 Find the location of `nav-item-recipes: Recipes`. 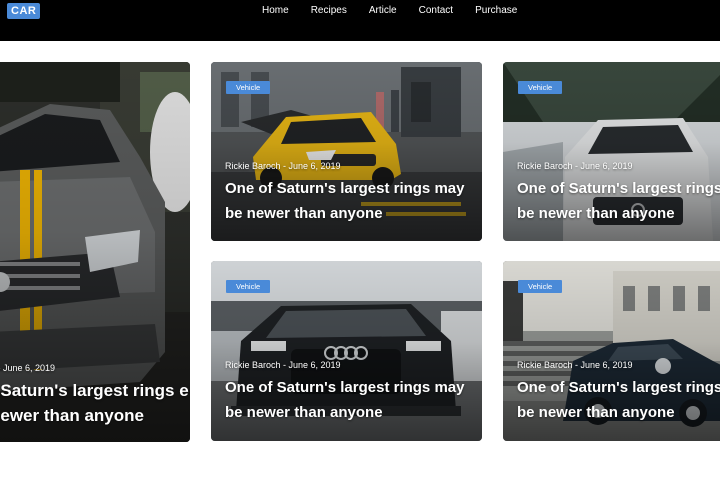

nav-item-recipes: Recipes is located at coordinates (329, 11).